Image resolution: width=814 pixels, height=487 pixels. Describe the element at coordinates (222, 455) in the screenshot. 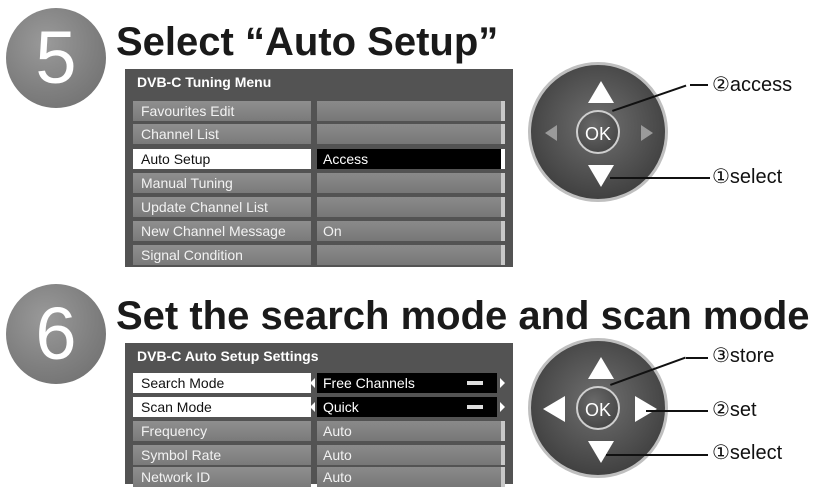

I see `setting-label: Symbol Rate` at that location.